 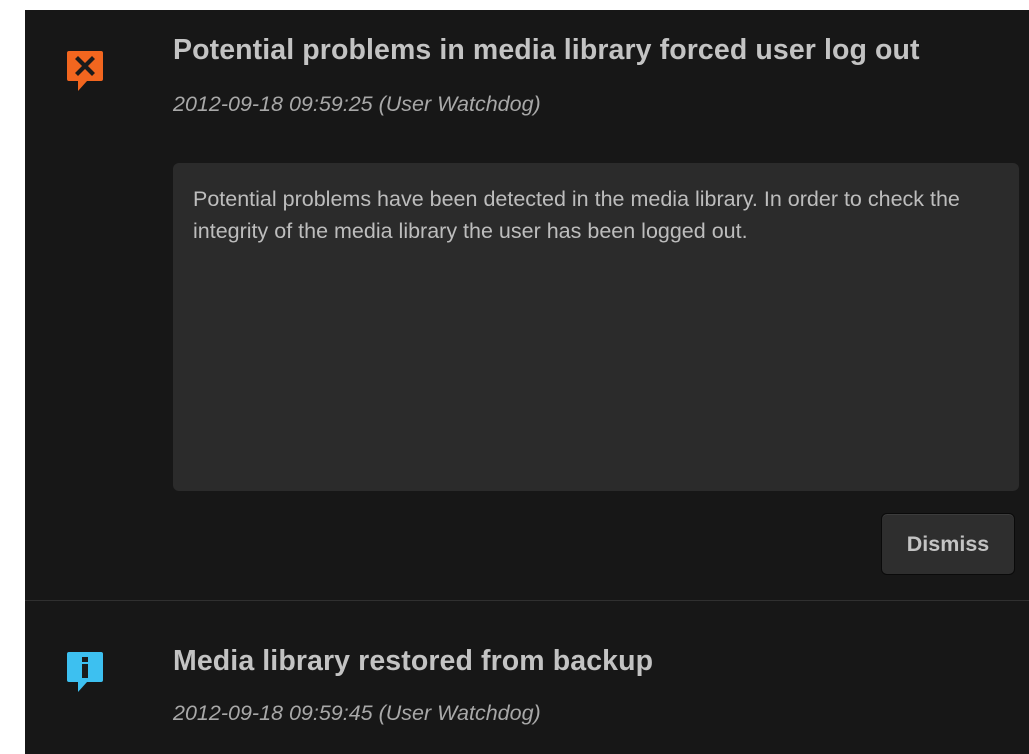 I want to click on notification-title: Media library restored from backup, so click(x=413, y=661).